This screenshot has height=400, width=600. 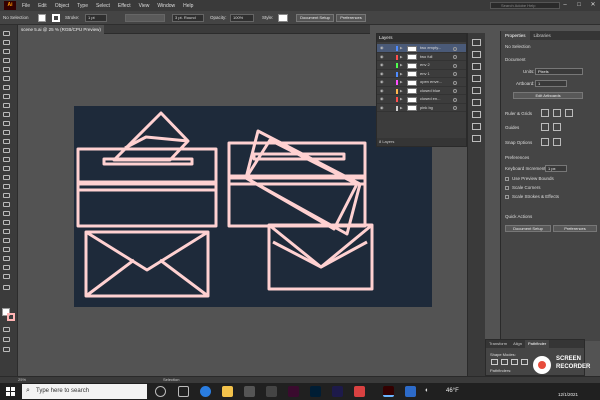 I want to click on grid-toggle-icon, so click(x=557, y=113).